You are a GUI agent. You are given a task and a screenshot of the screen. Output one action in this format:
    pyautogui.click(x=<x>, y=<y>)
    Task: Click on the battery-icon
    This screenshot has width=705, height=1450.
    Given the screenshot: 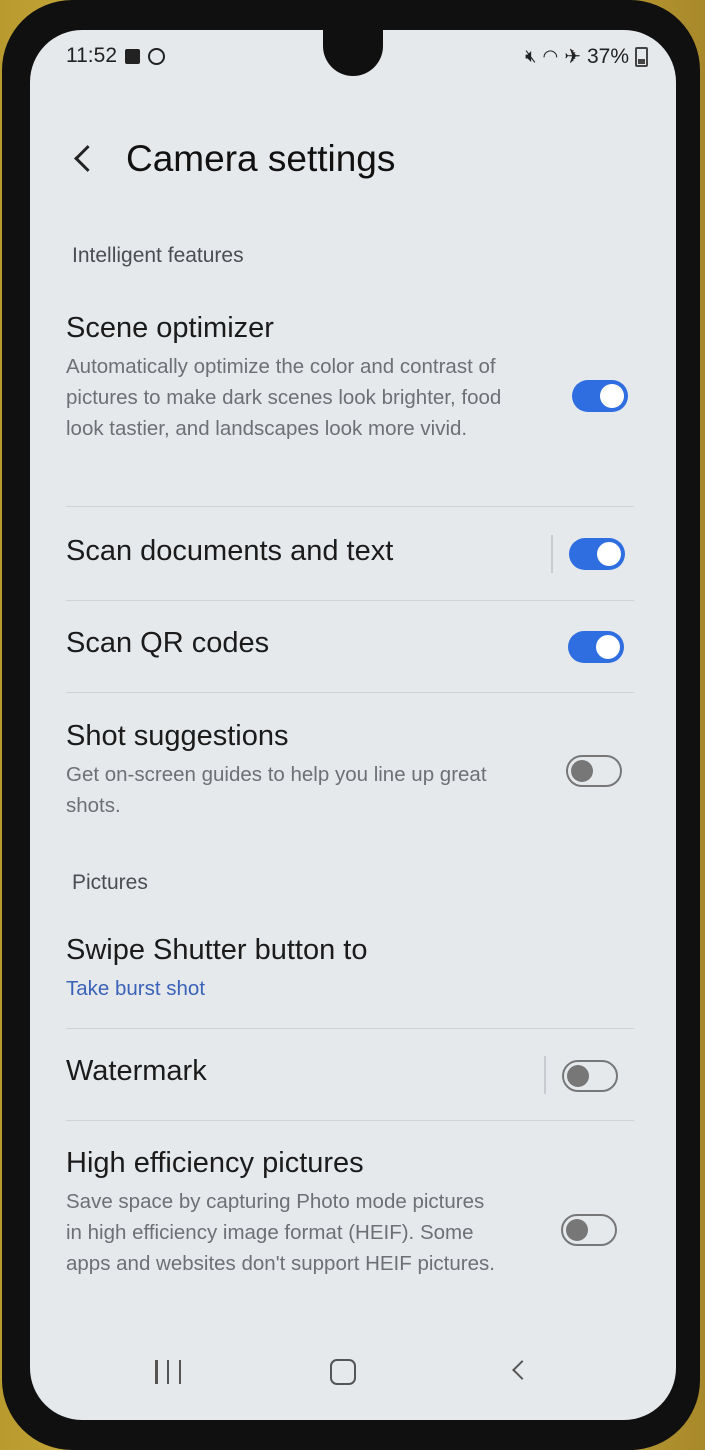 What is the action you would take?
    pyautogui.click(x=641, y=56)
    